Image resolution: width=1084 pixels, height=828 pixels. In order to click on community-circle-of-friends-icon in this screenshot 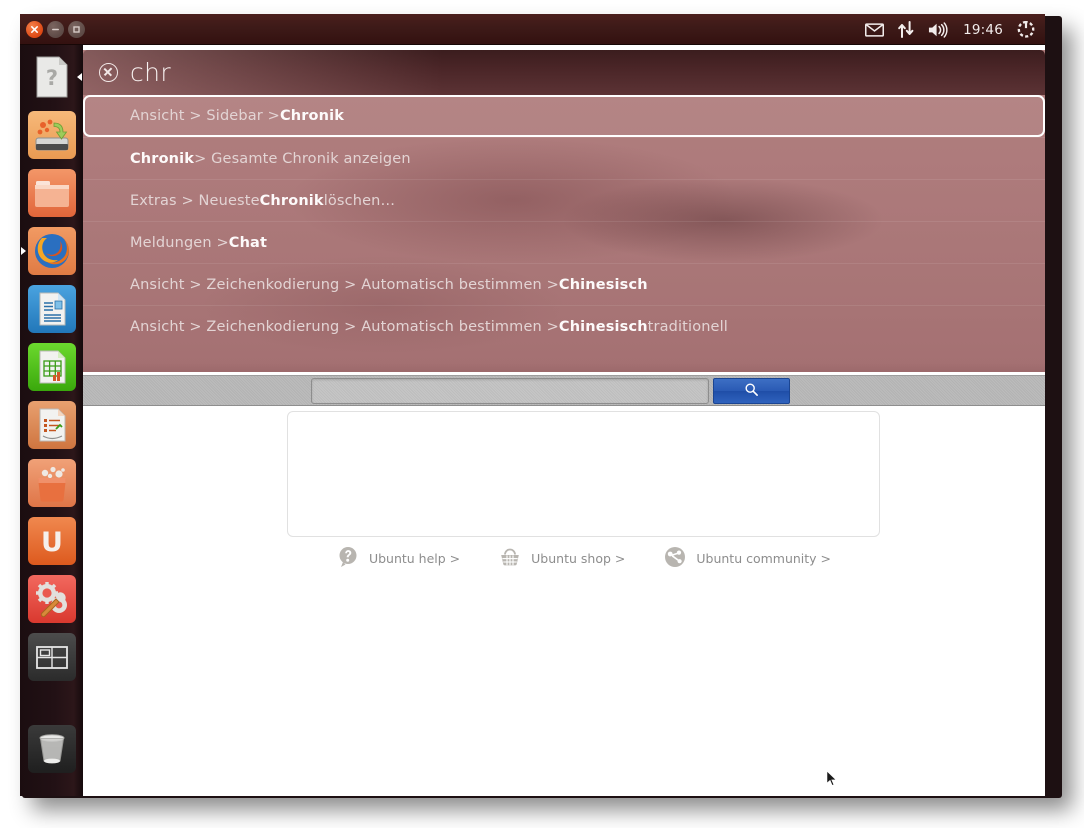, I will do `click(675, 558)`.